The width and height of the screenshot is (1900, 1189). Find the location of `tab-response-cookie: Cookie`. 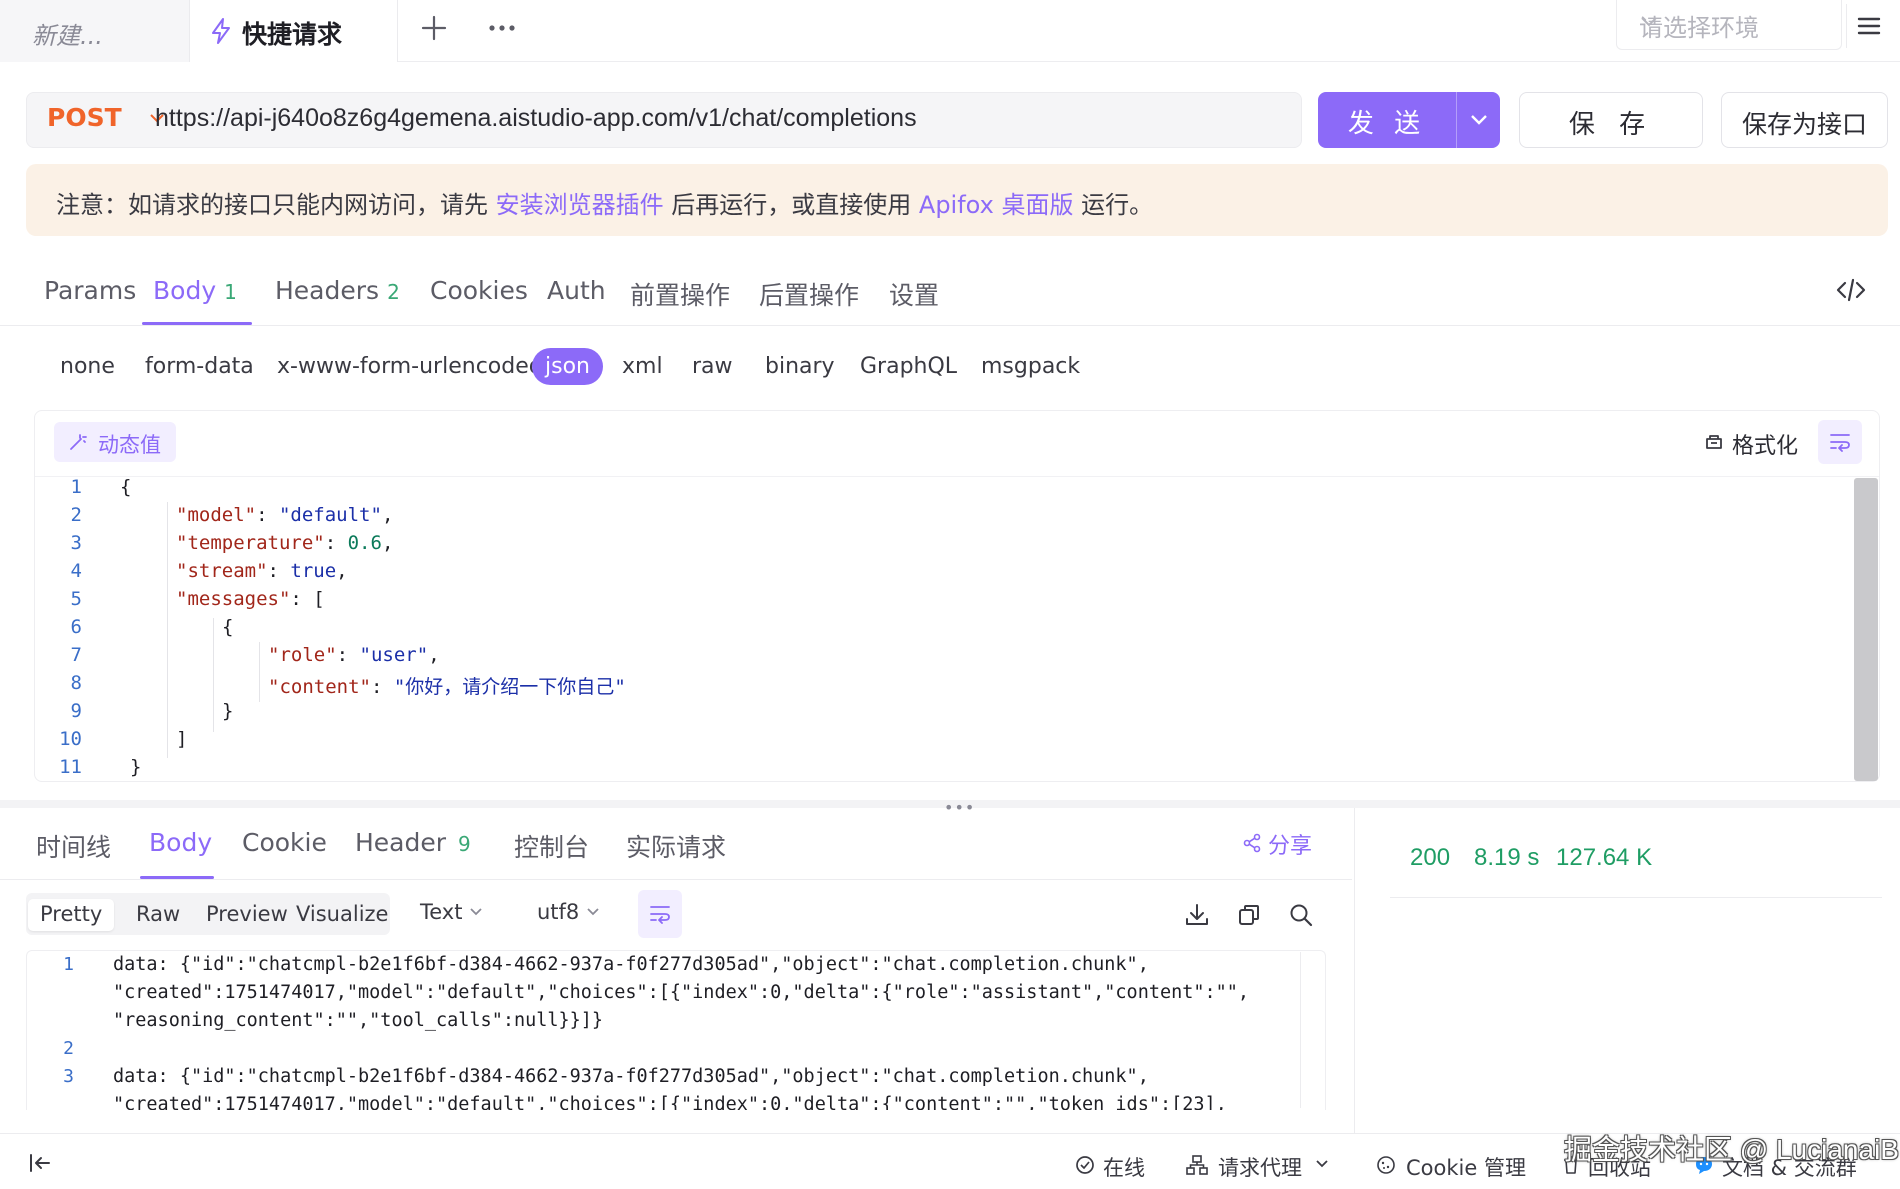

tab-response-cookie: Cookie is located at coordinates (284, 842).